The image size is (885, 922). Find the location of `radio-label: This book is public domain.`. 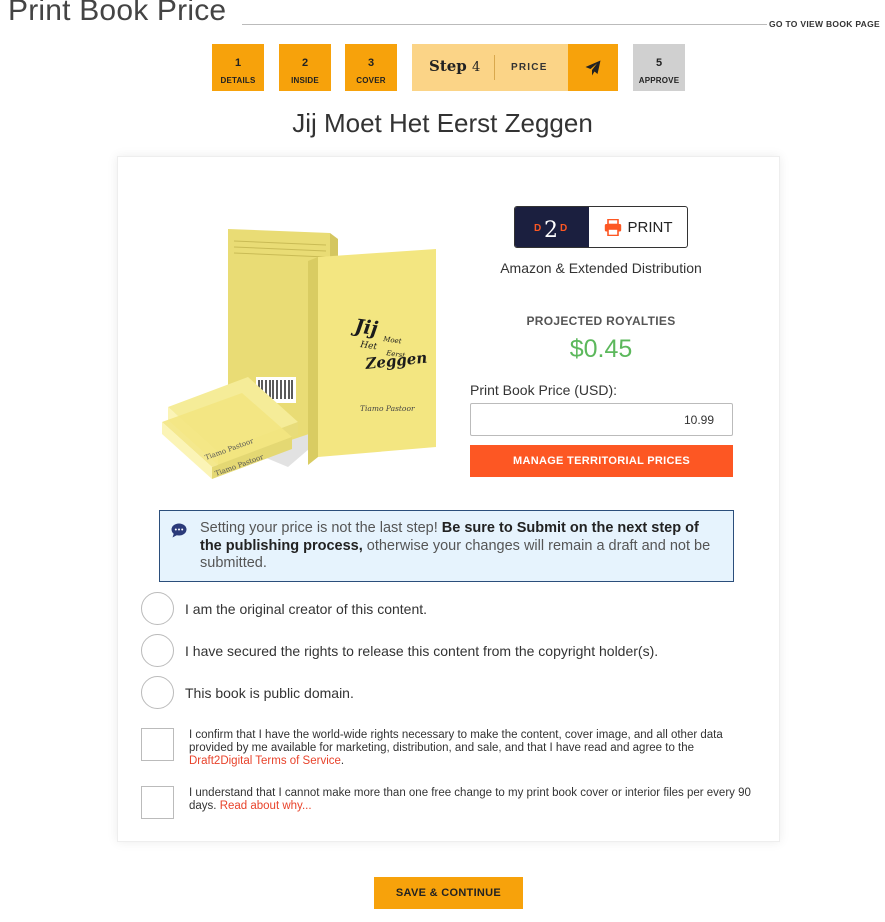

radio-label: This book is public domain. is located at coordinates (269, 692).